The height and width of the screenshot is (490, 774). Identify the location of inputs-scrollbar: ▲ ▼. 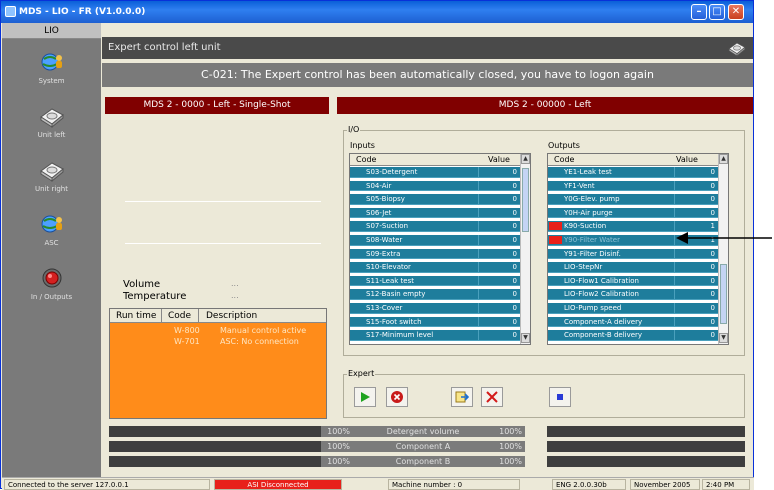
(525, 249).